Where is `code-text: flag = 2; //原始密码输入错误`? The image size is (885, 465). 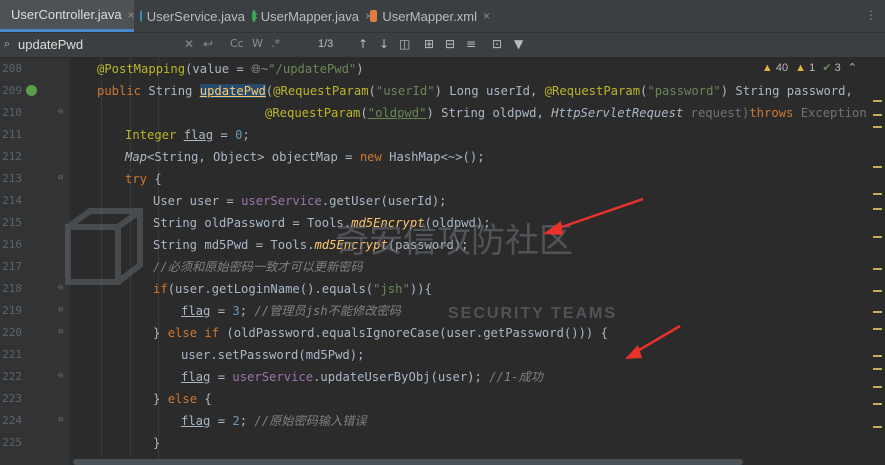
code-text: flag = 2; //原始密码输入错误 is located at coordinates (274, 421).